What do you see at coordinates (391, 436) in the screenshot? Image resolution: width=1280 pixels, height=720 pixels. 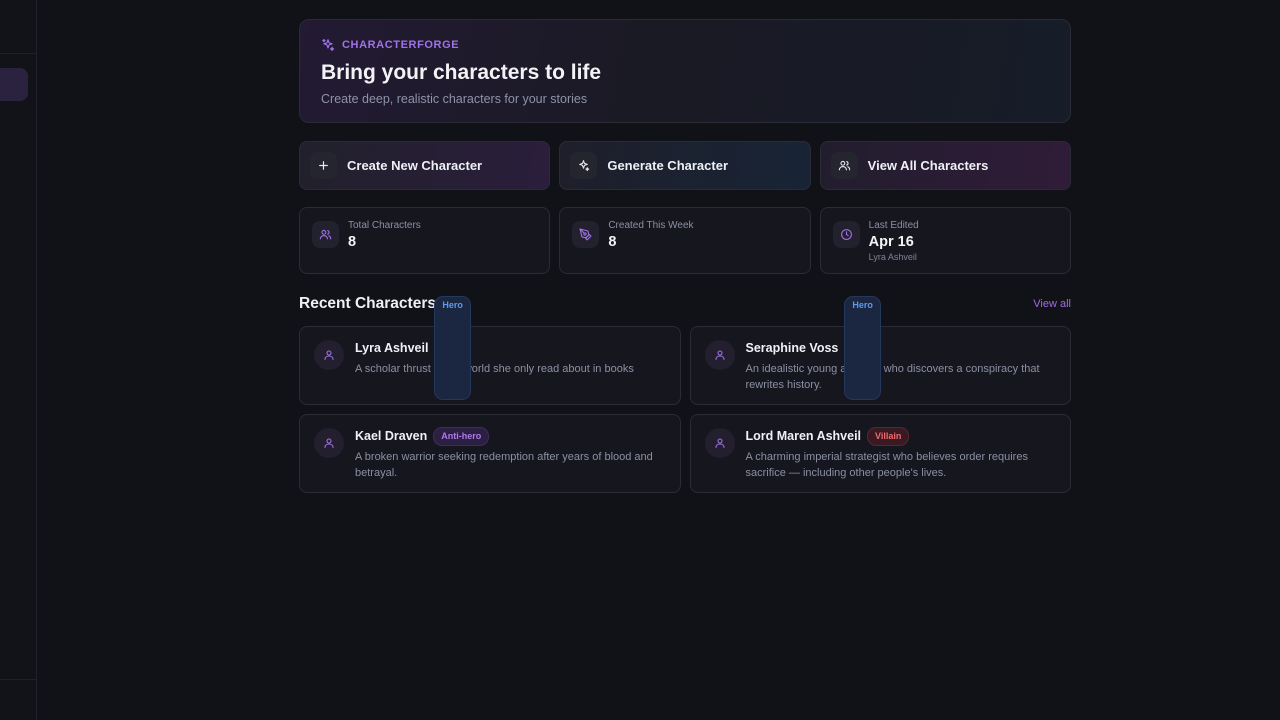 I see `character-name: Kael Draven` at bounding box center [391, 436].